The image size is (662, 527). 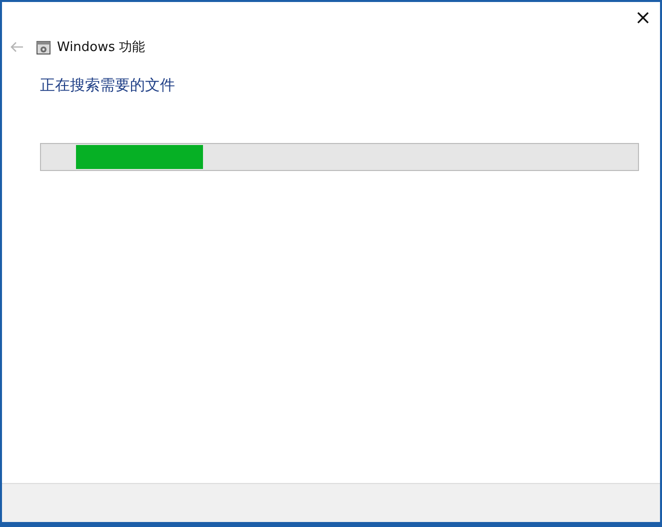 What do you see at coordinates (101, 47) in the screenshot?
I see `window-title: Windows 功能` at bounding box center [101, 47].